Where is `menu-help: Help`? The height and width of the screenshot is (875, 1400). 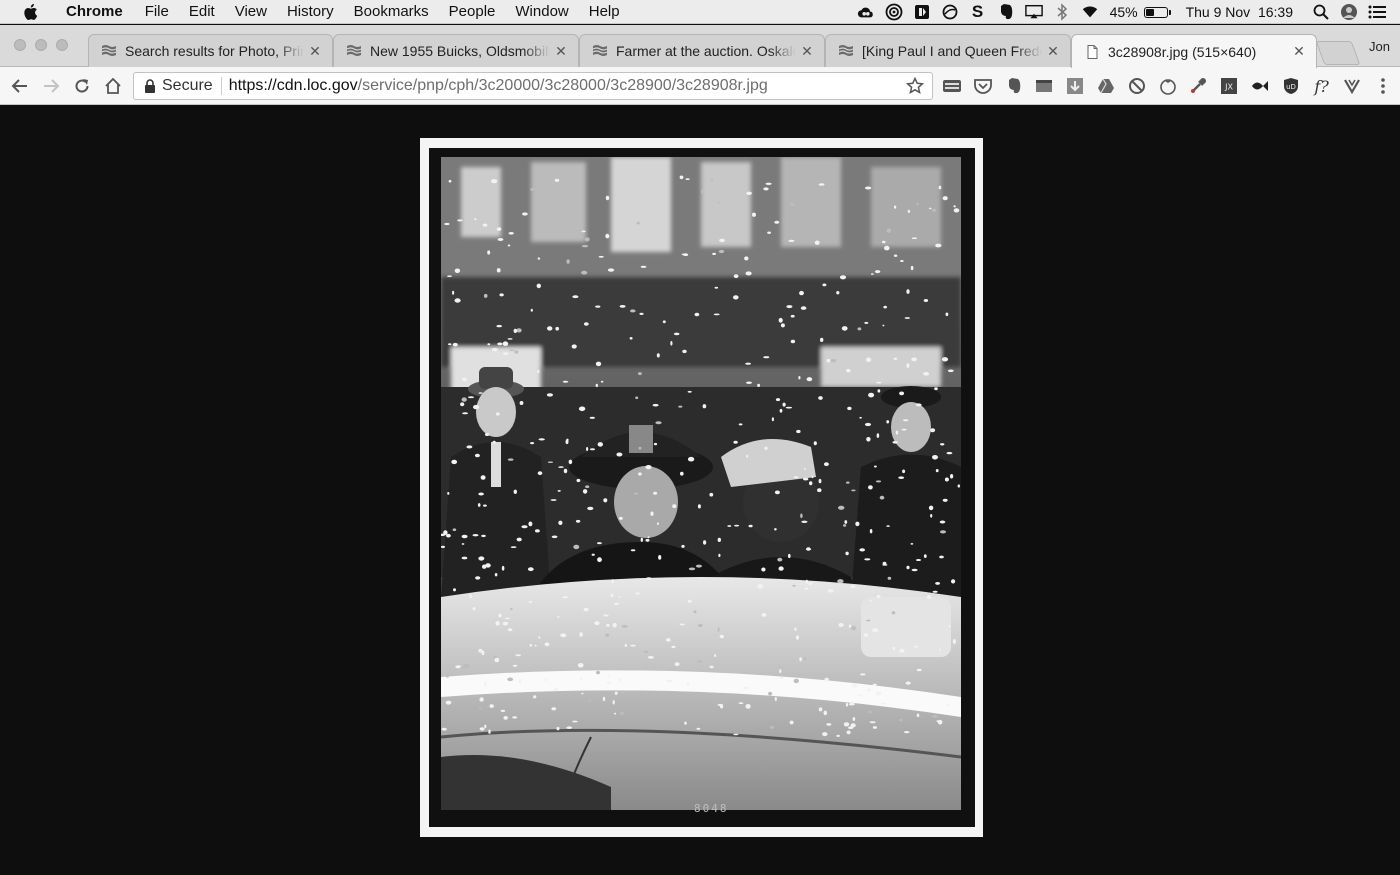 menu-help: Help is located at coordinates (604, 12).